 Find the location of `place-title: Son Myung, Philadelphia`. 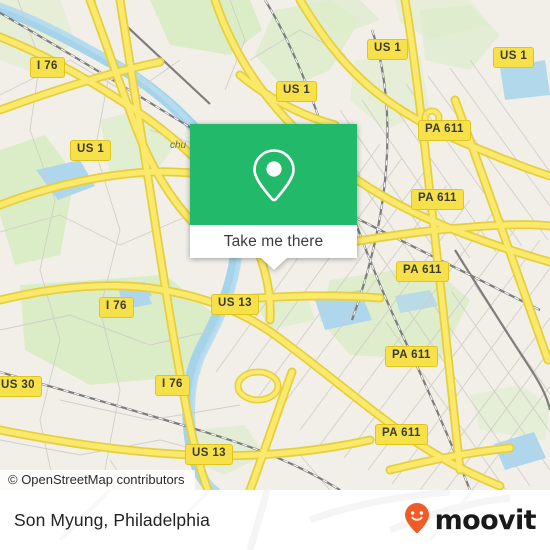

place-title: Son Myung, Philadelphia is located at coordinates (112, 519).